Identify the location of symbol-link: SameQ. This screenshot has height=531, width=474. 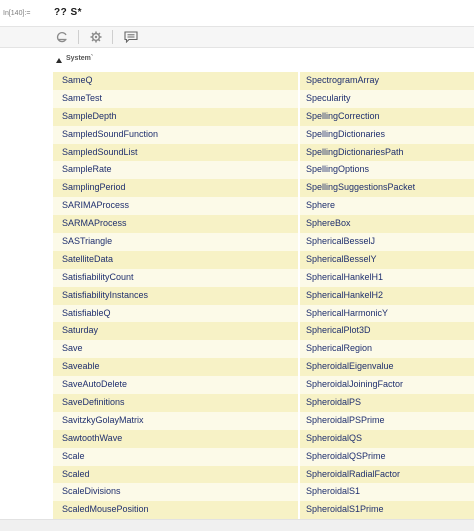
(175, 81).